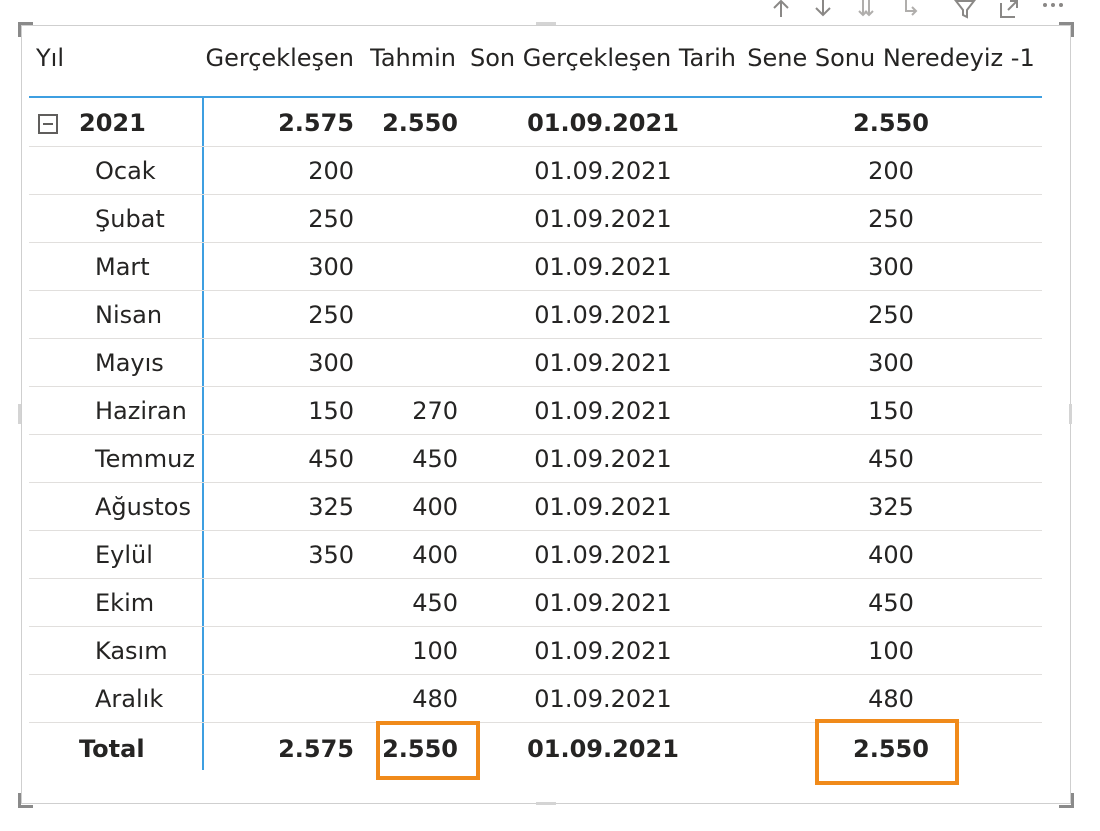 The height and width of the screenshot is (831, 1100). What do you see at coordinates (420, 123) in the screenshot?
I see `cell-tahmin: 2.550` at bounding box center [420, 123].